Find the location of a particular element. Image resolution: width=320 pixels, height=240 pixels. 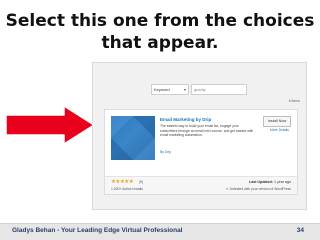

search-input: gravity is located at coordinates (219, 89).